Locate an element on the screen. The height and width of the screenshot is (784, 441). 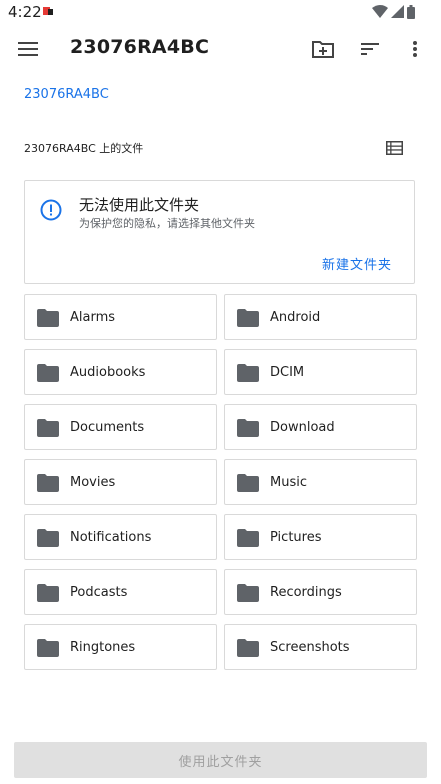
create-folder-icon is located at coordinates (323, 49).